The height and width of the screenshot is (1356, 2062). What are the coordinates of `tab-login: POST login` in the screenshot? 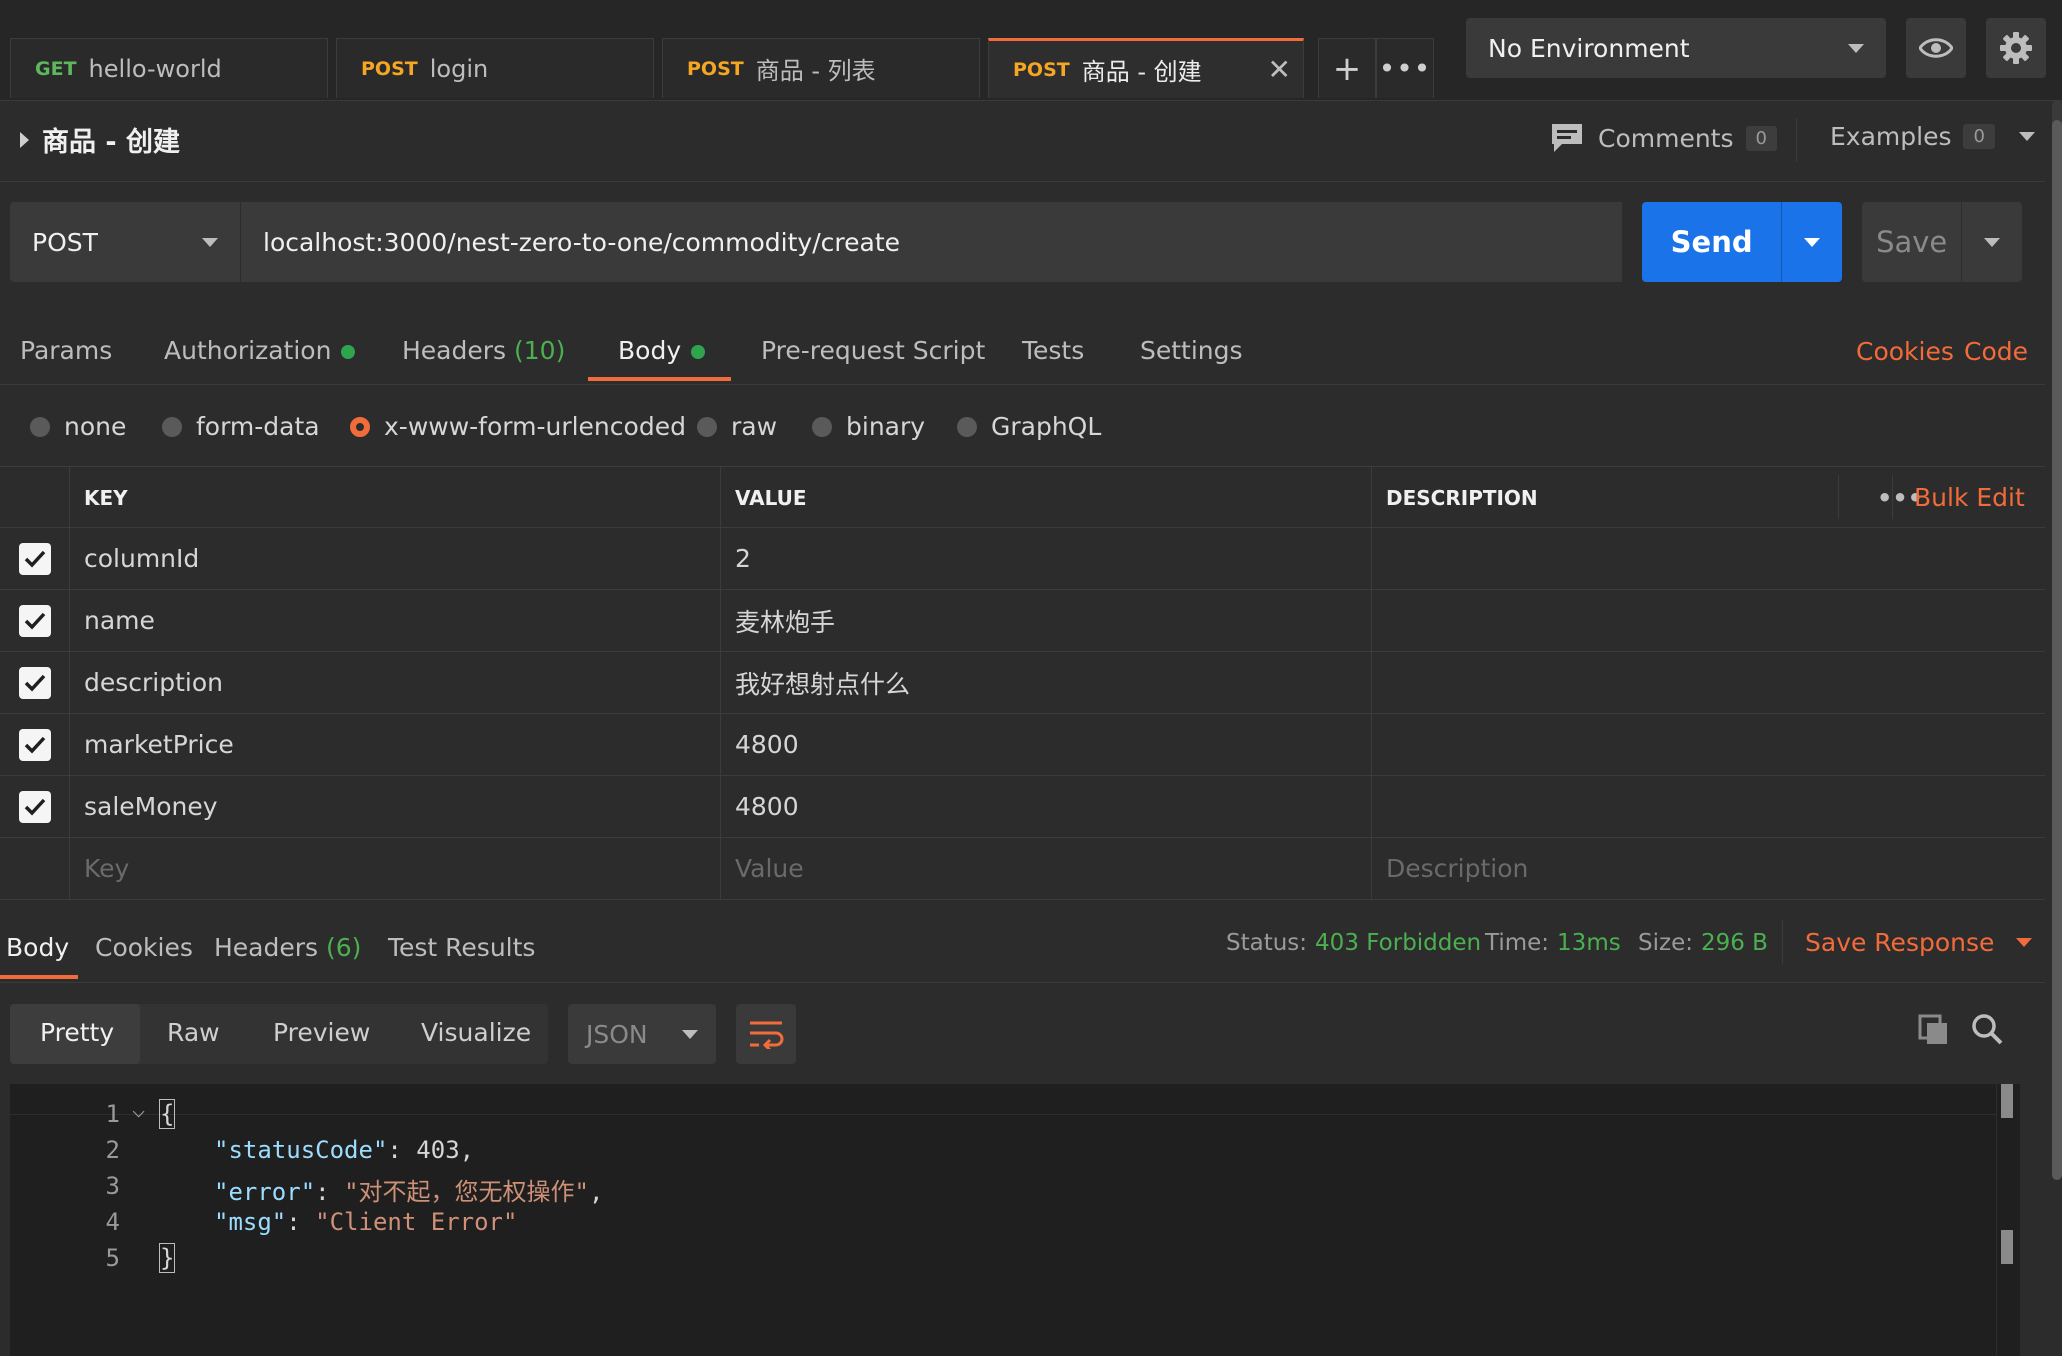 It's located at (495, 68).